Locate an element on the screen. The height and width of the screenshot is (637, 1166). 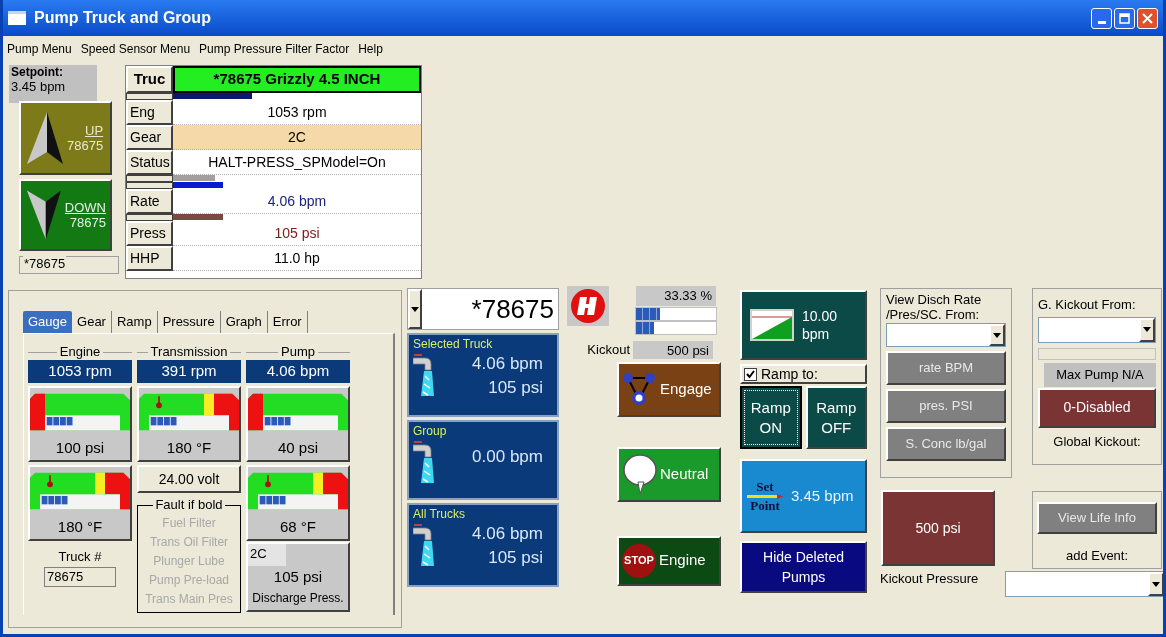
kickout-pressure-label: Kickout Pressure is located at coordinates (930, 579).